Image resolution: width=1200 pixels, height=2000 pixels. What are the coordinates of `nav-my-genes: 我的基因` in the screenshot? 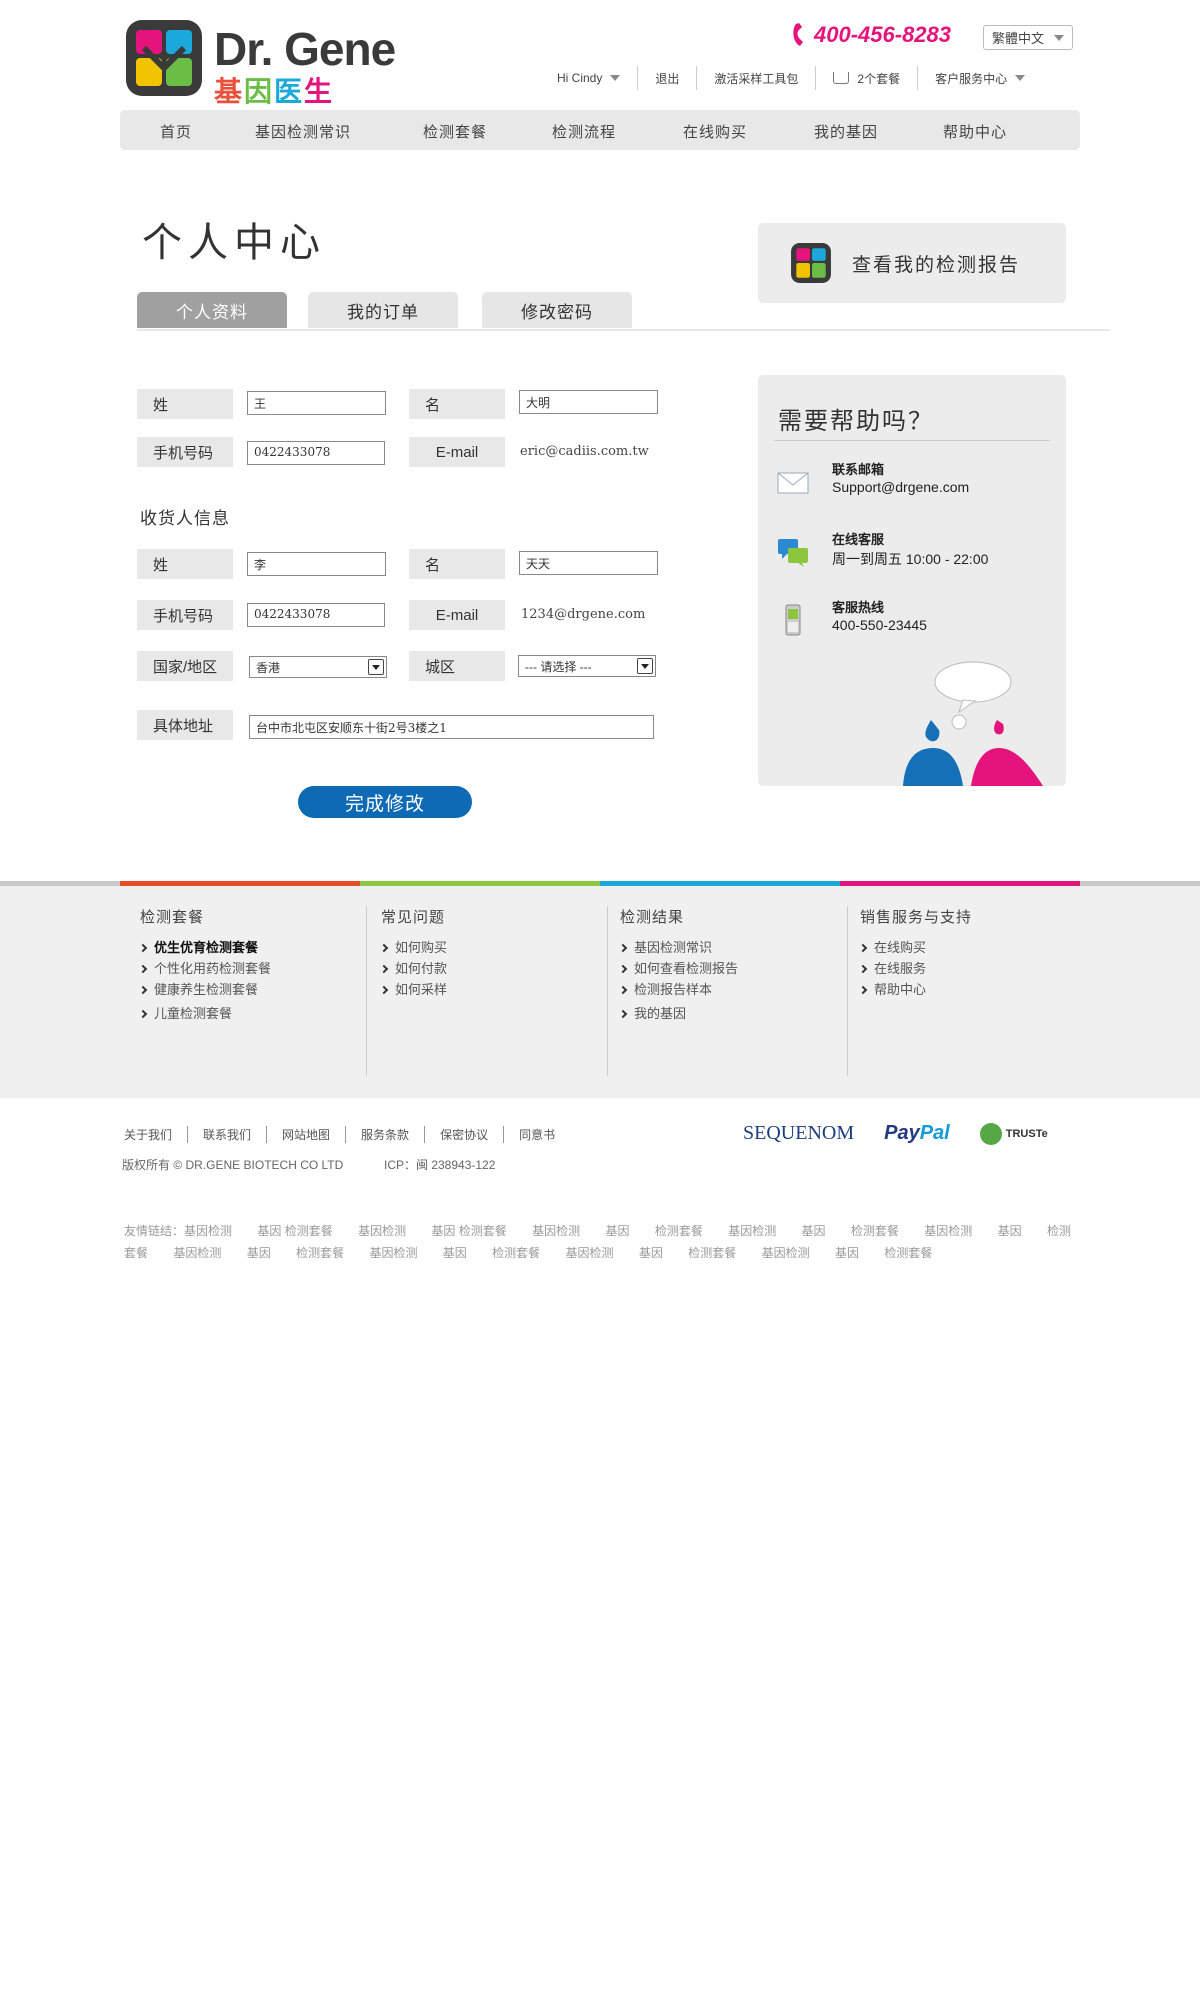 It's located at (846, 131).